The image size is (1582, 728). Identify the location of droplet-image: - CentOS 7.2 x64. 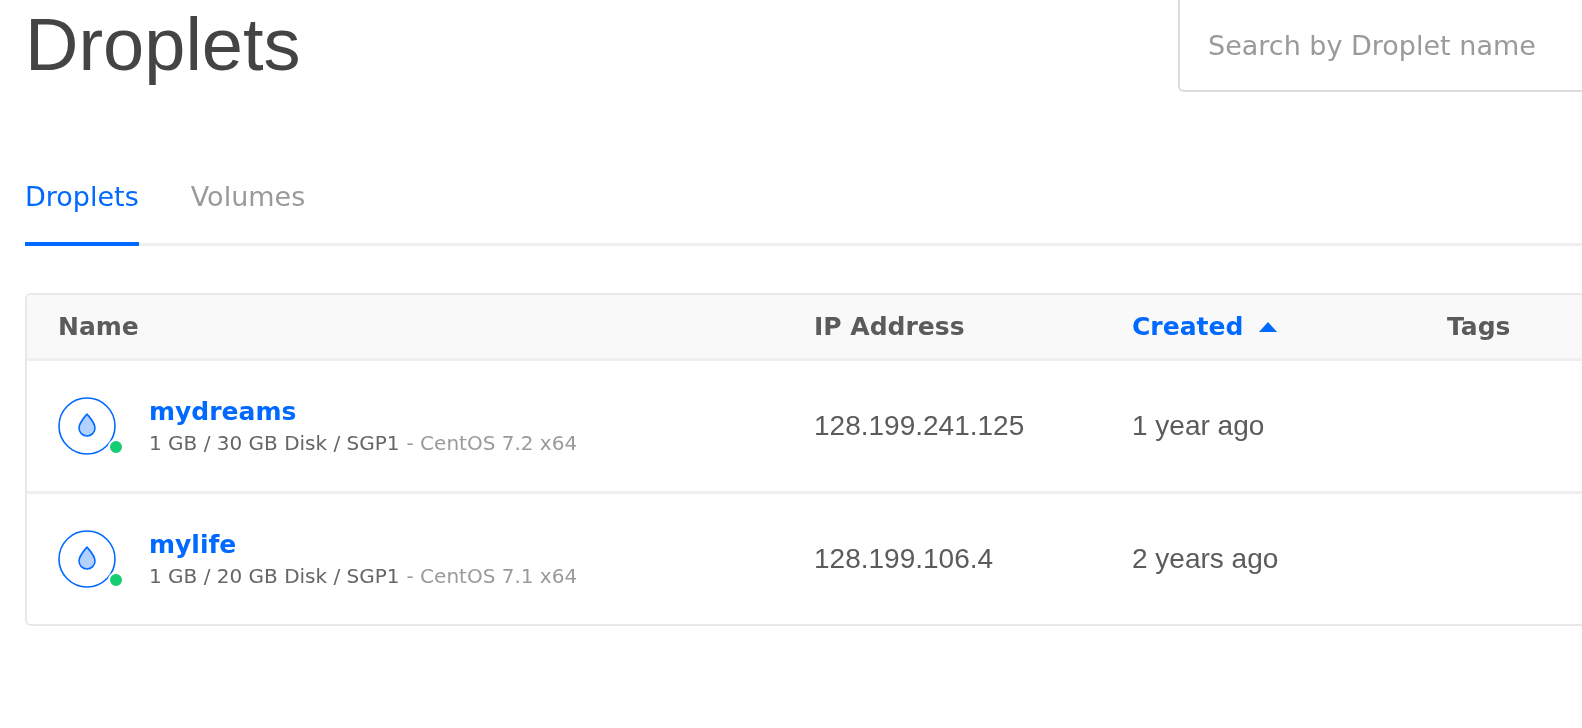
(492, 443).